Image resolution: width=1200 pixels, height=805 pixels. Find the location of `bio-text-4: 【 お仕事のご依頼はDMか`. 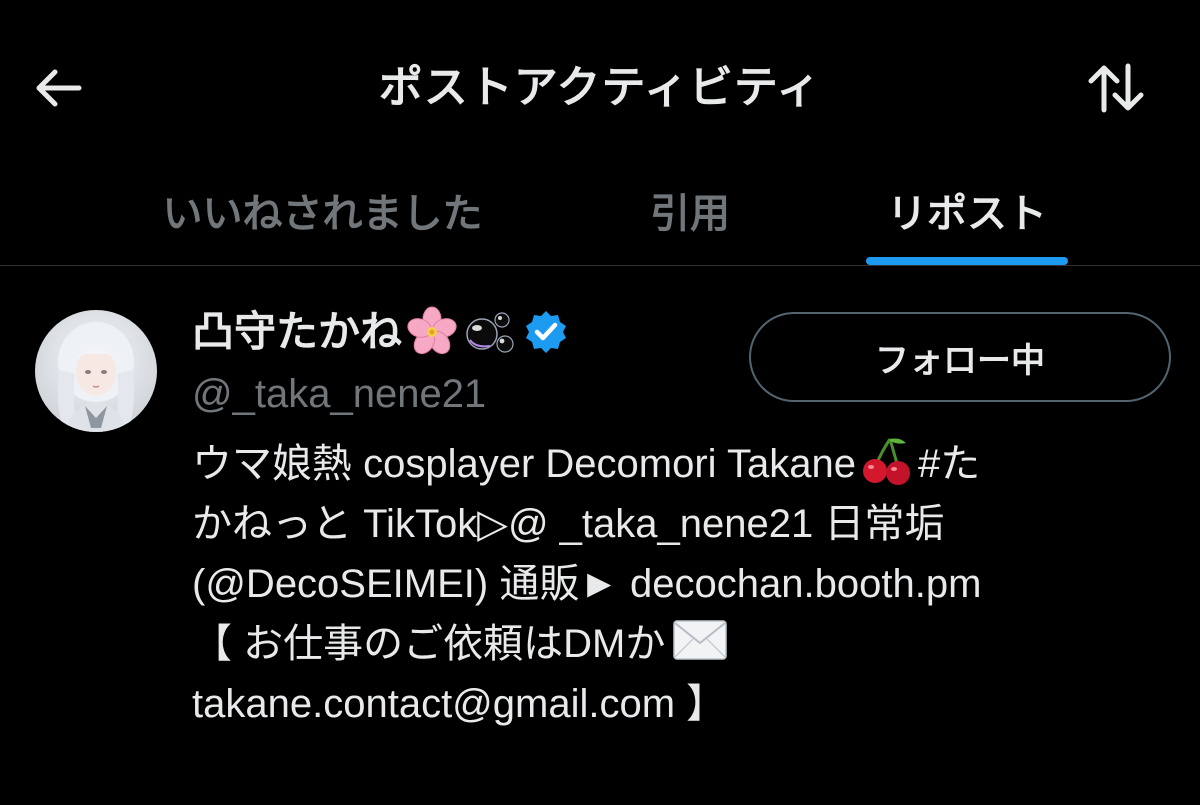

bio-text-4: 【 お仕事のご依頼はDMか is located at coordinates (429, 644).